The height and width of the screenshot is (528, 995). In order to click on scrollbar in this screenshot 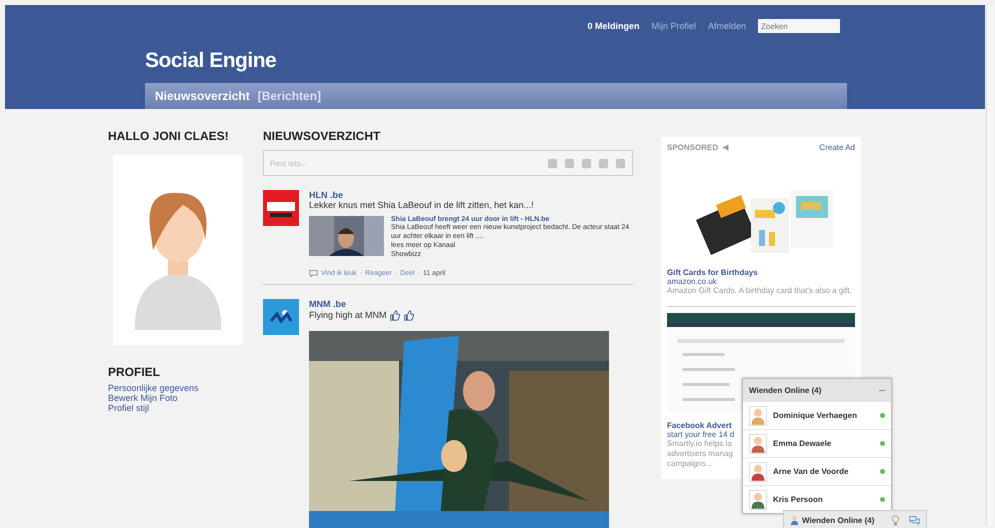, I will do `click(989, 265)`.